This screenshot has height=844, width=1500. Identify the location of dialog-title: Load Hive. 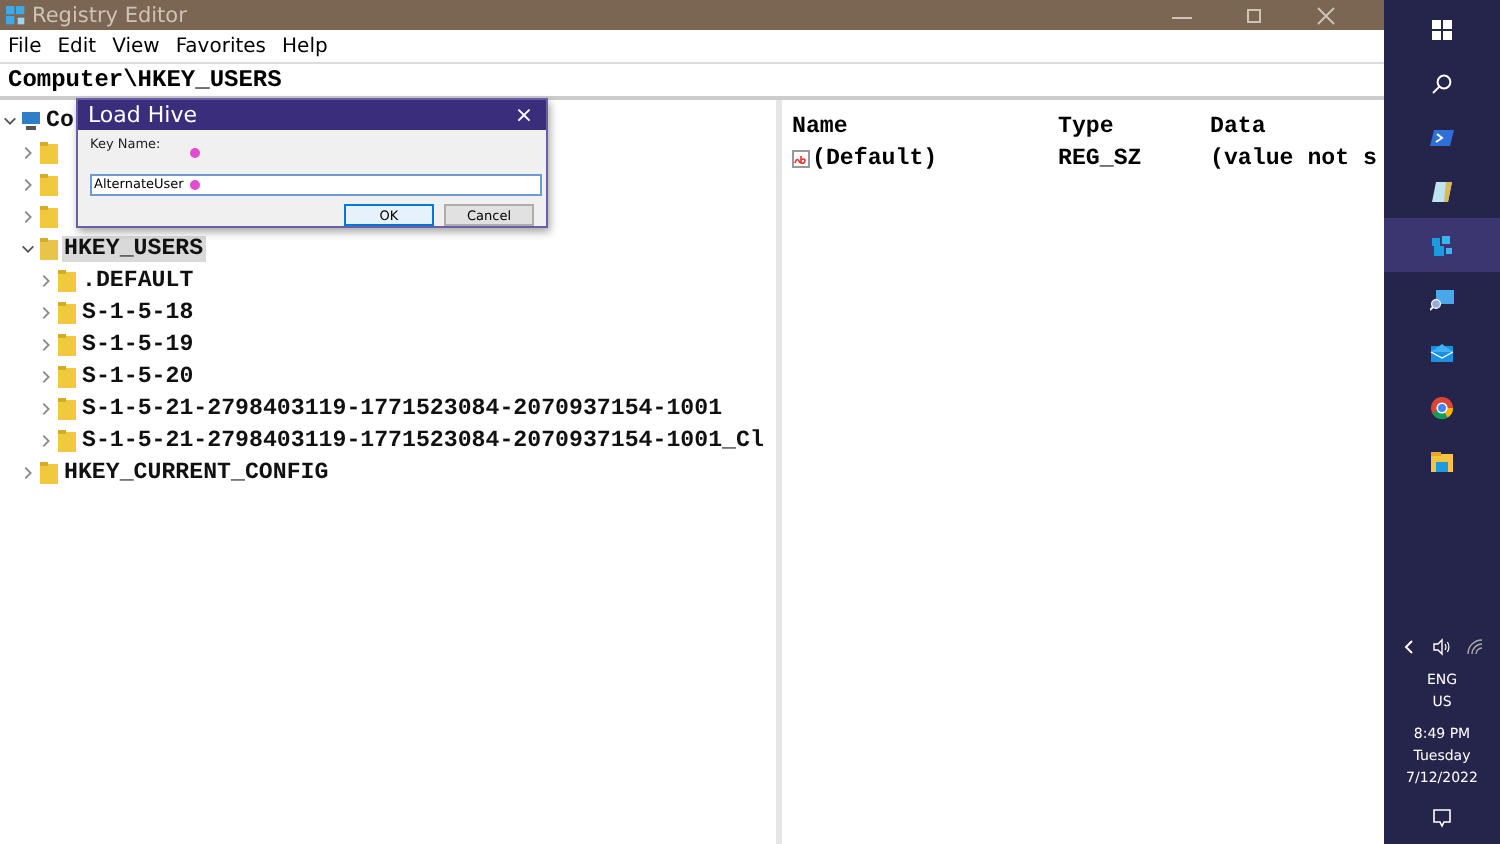
(142, 115).